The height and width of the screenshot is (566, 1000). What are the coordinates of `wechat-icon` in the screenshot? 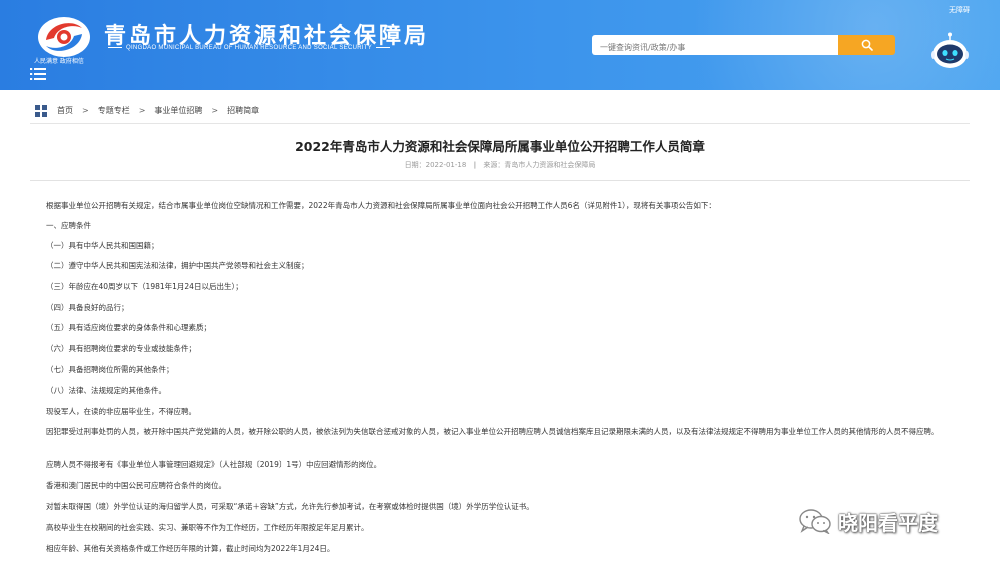 It's located at (815, 521).